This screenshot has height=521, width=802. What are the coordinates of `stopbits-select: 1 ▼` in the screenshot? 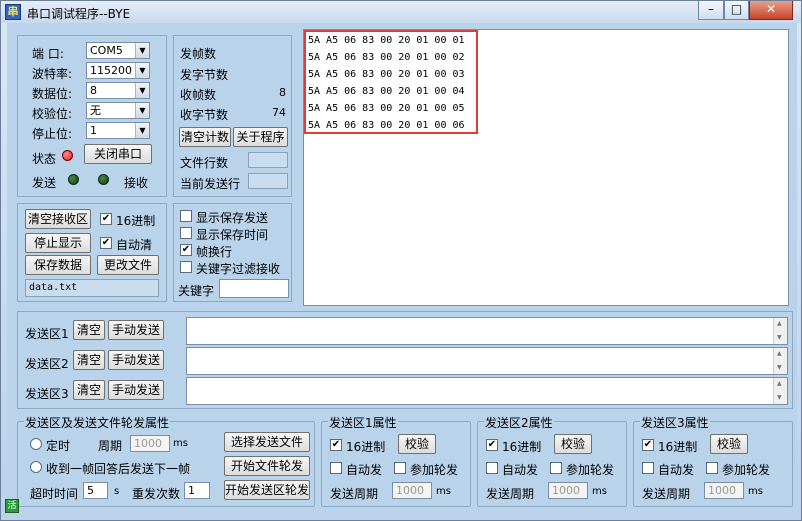 It's located at (118, 130).